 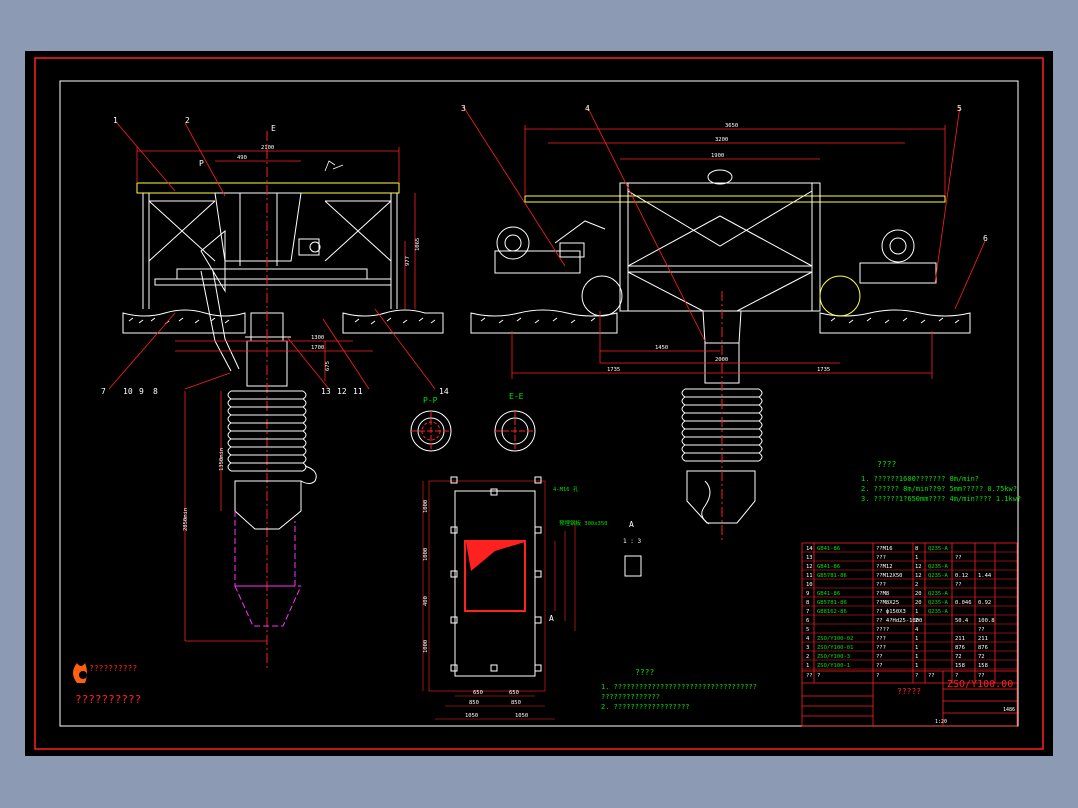 I want to click on dim-center-l4: 1000, so click(x=426, y=646).